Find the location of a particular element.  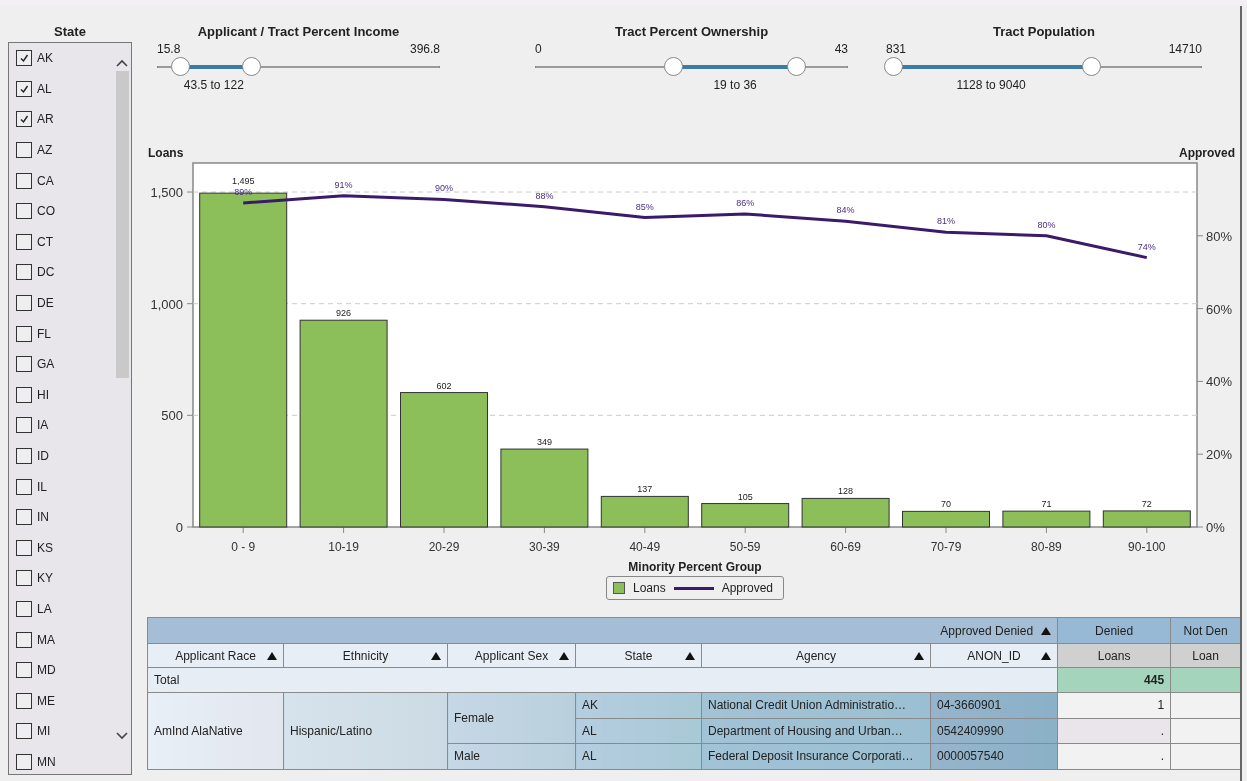

axis-title: Minority Percent Group is located at coordinates (695, 567).